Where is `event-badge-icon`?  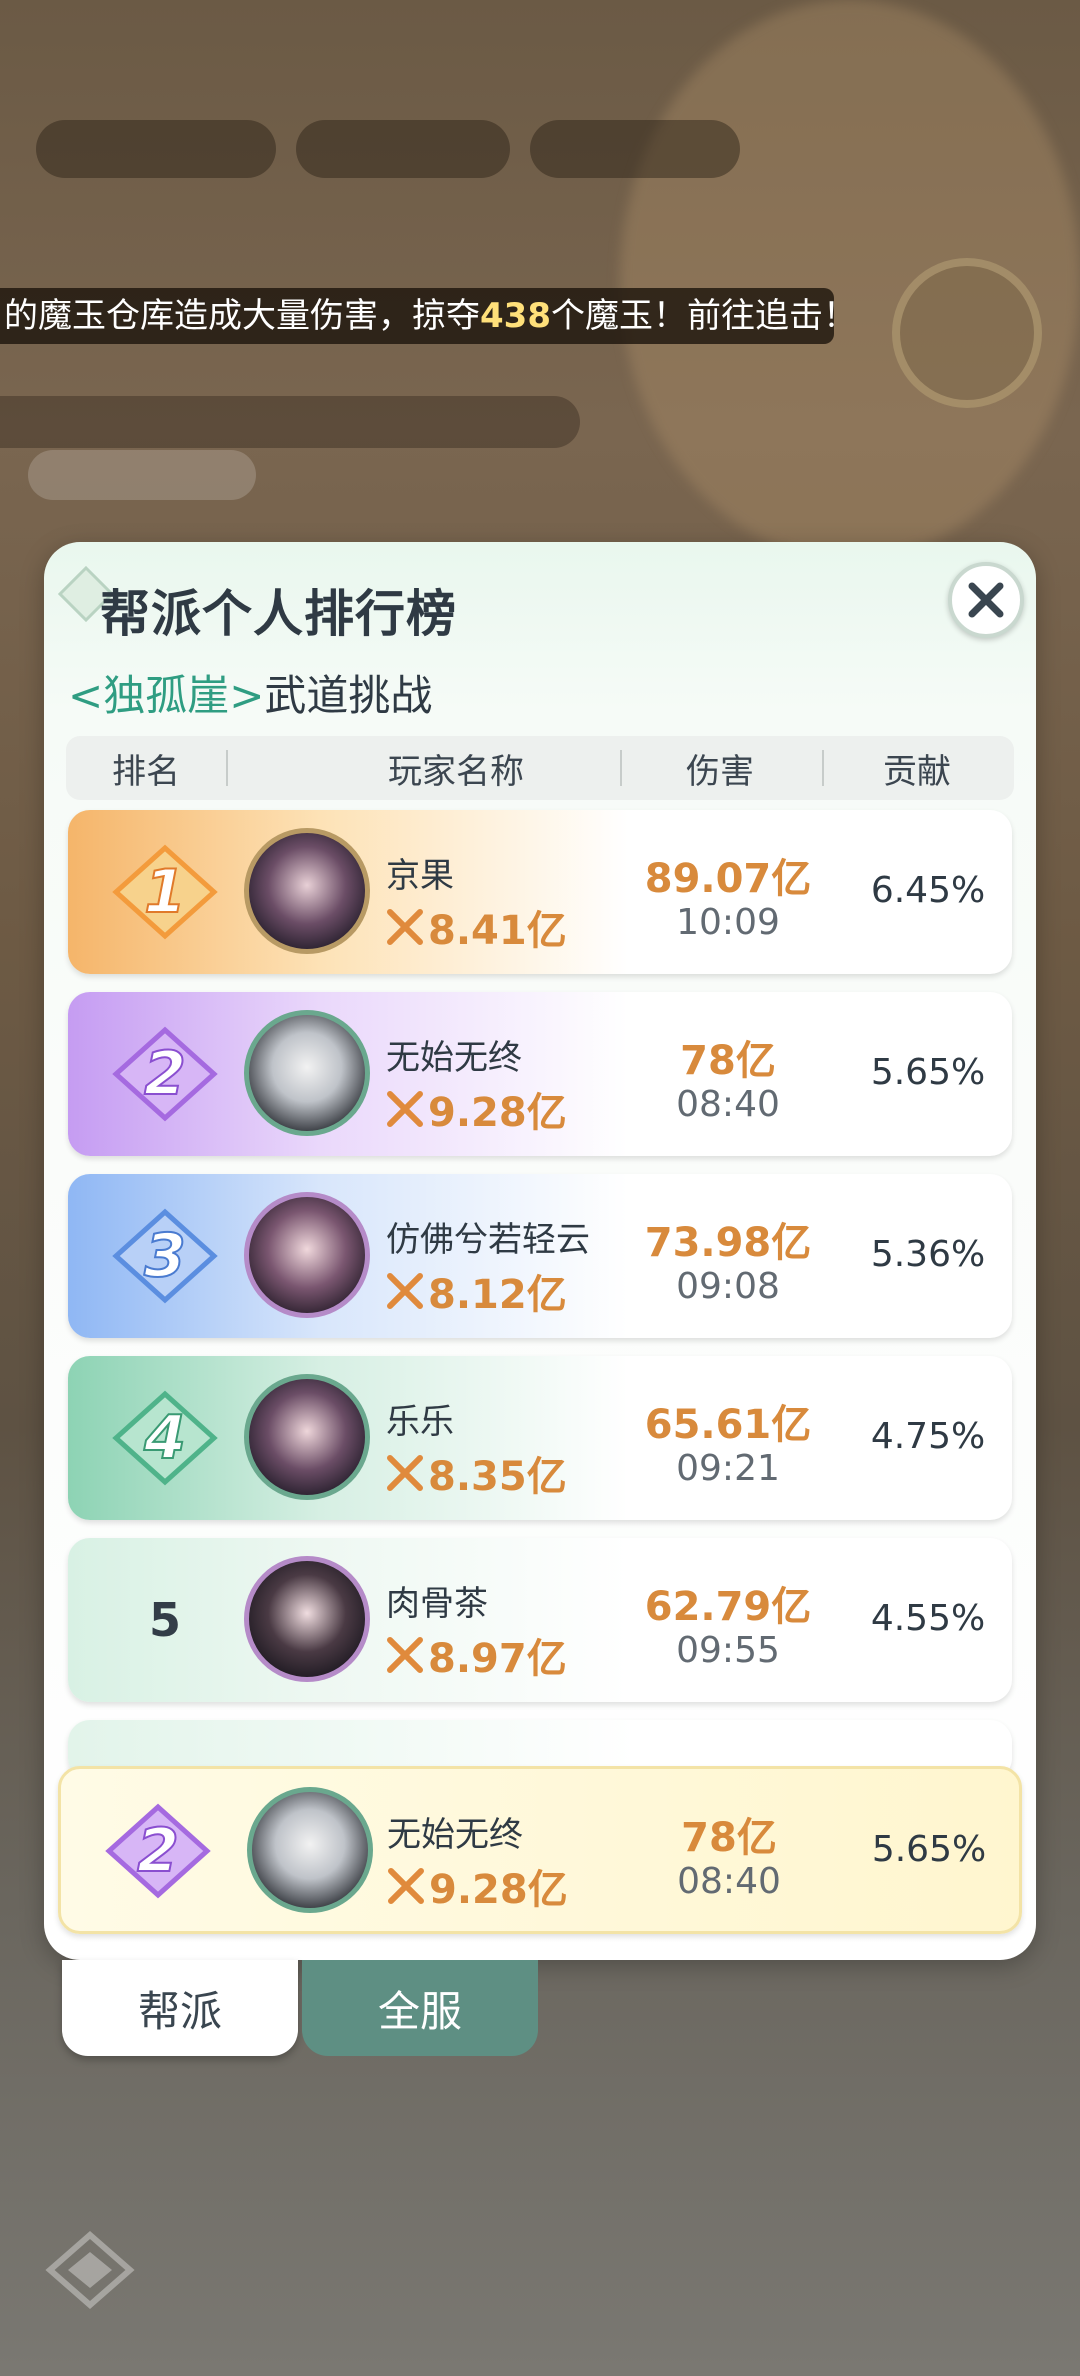 event-badge-icon is located at coordinates (967, 333).